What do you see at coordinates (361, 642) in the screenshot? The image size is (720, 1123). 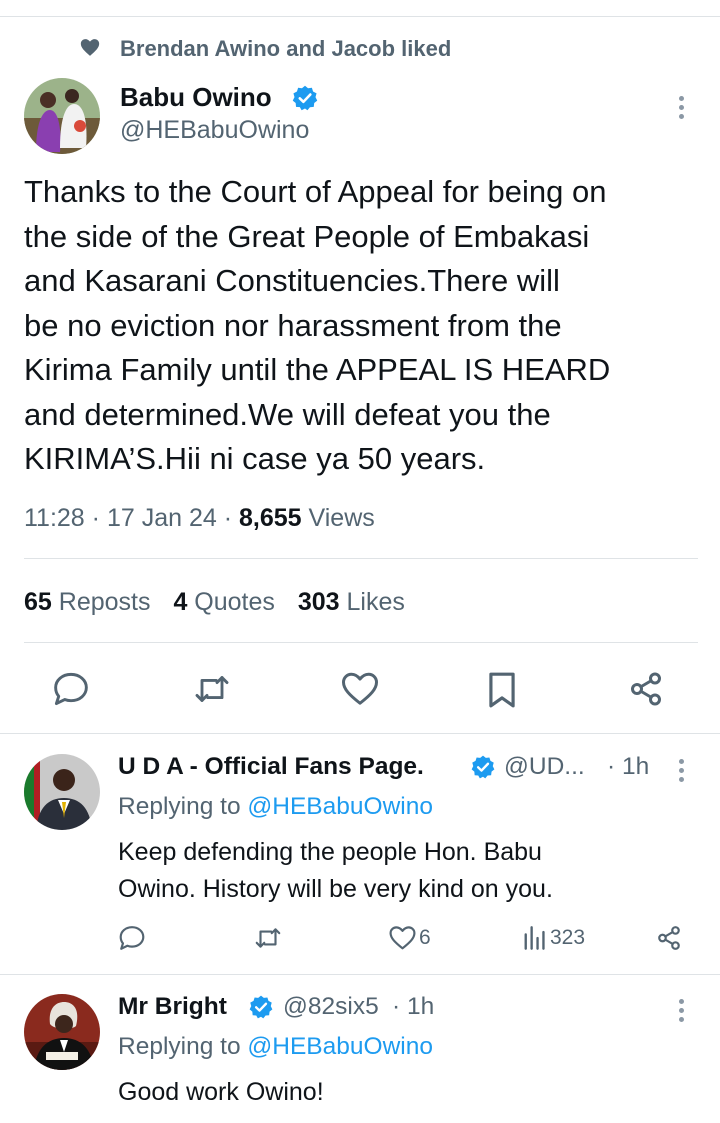 I see `stats-divider-bottom` at bounding box center [361, 642].